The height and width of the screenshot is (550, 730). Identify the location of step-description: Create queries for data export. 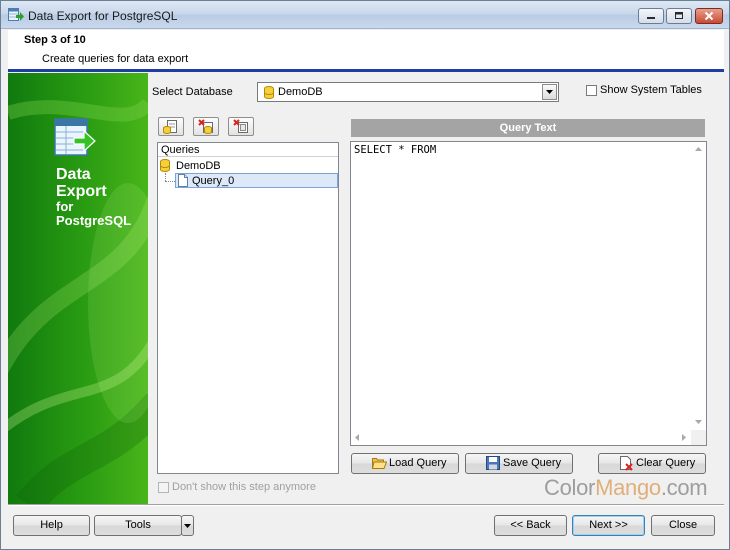
(115, 59).